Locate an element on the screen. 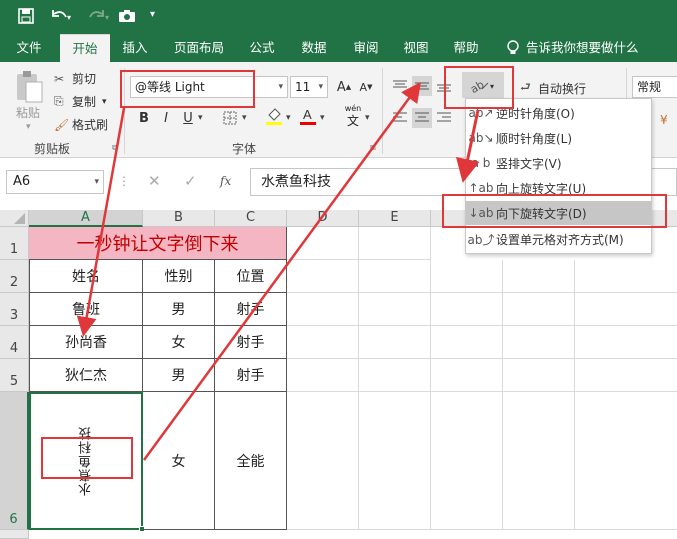 Image resolution: width=677 pixels, height=539 pixels. arrow-orientation-to-menu is located at coordinates (467, 146).